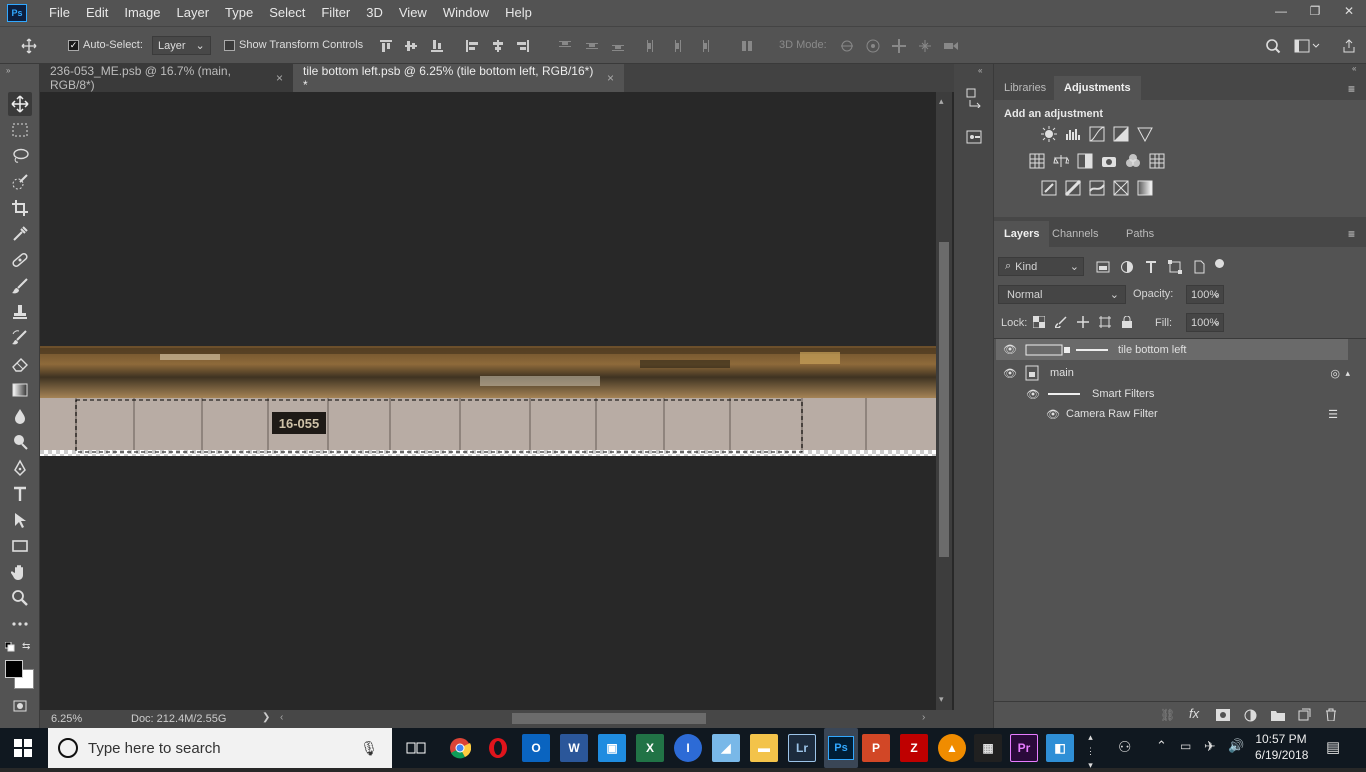 This screenshot has height=772, width=1366. I want to click on crop-tool-icon, so click(20, 208).